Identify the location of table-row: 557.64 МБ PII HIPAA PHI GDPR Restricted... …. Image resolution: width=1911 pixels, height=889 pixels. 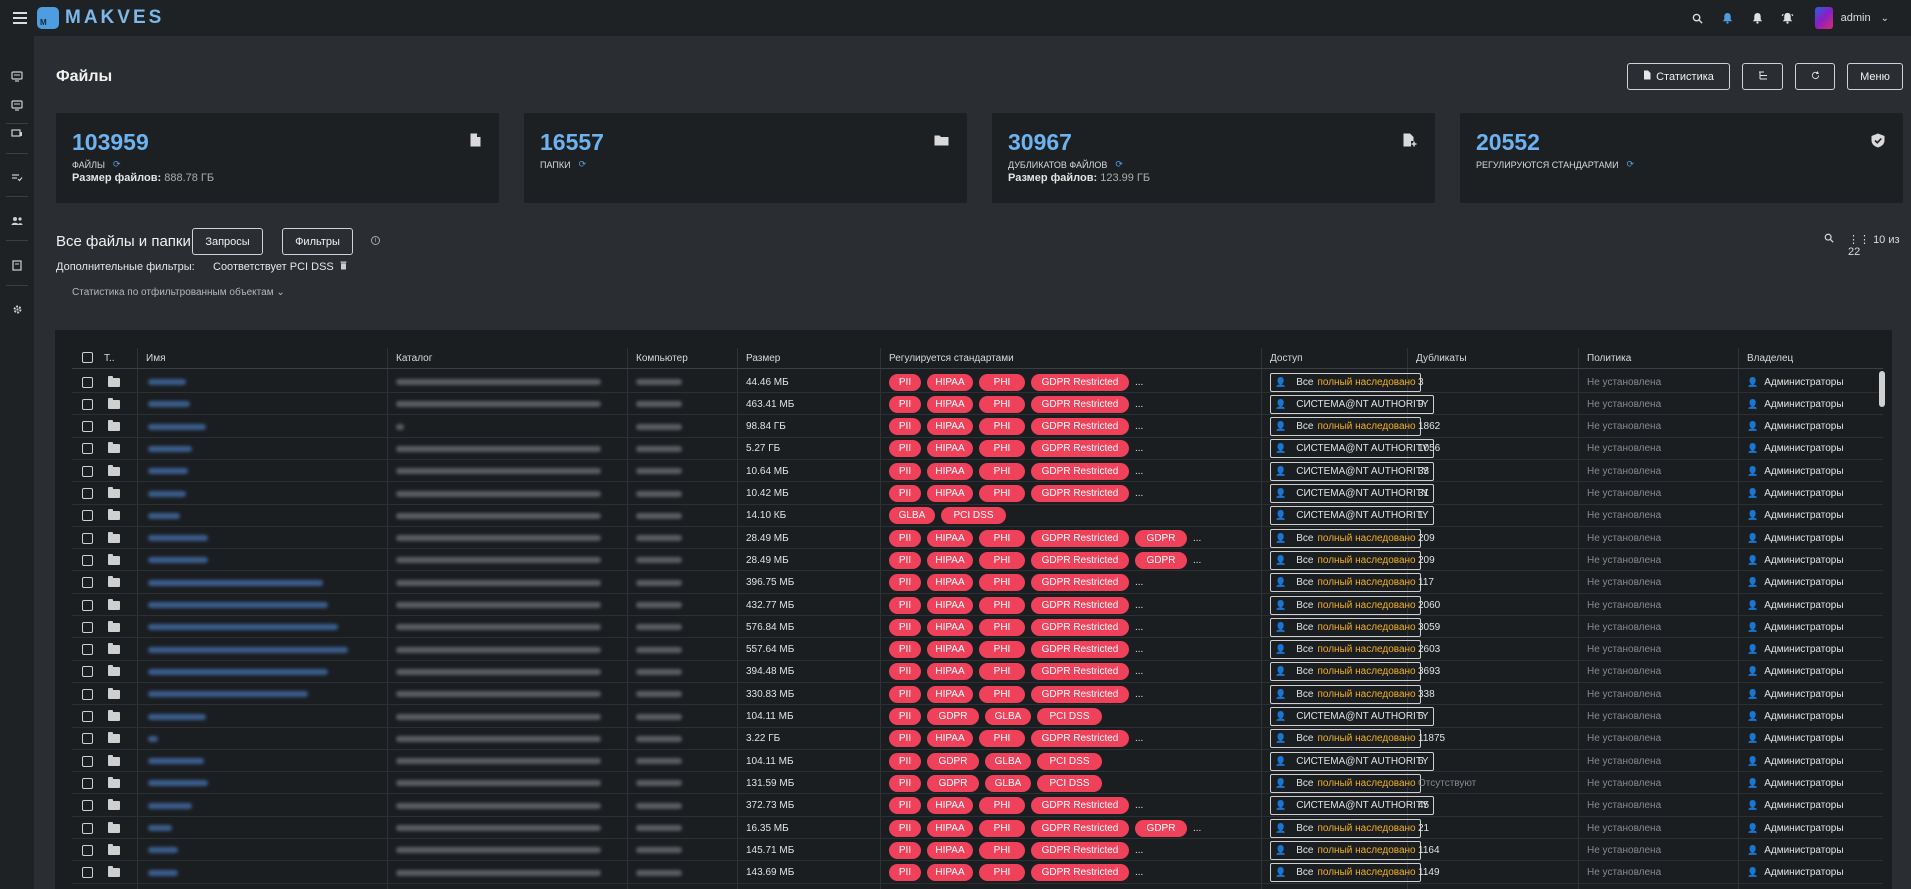
(977, 650).